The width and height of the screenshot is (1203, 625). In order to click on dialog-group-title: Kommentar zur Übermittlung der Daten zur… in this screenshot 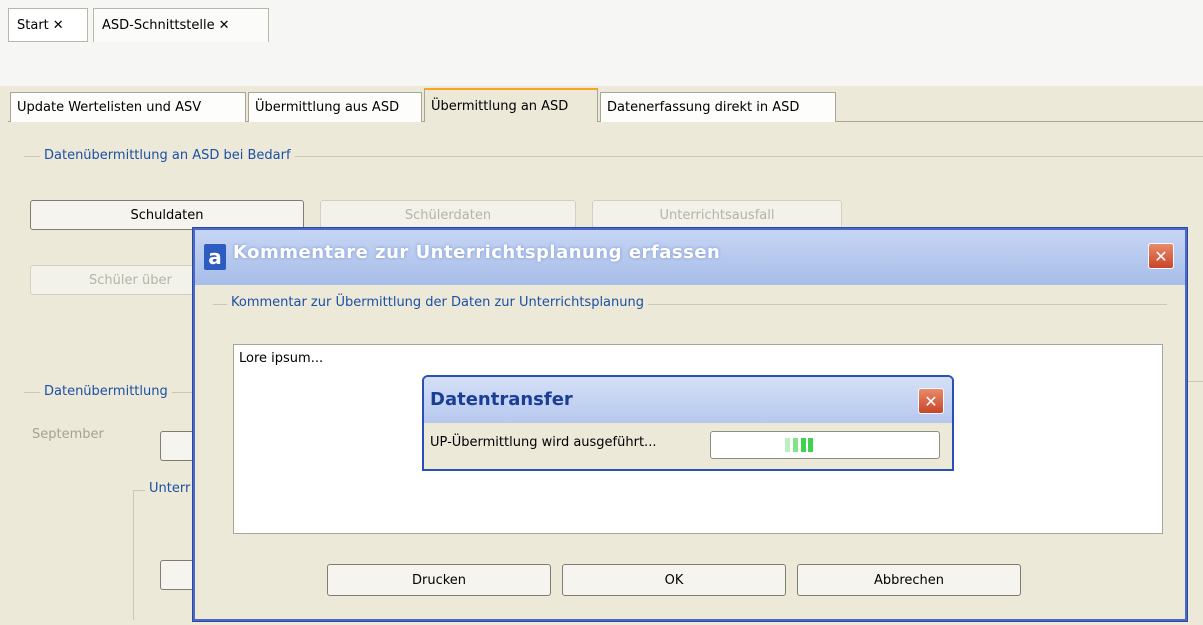, I will do `click(437, 302)`.